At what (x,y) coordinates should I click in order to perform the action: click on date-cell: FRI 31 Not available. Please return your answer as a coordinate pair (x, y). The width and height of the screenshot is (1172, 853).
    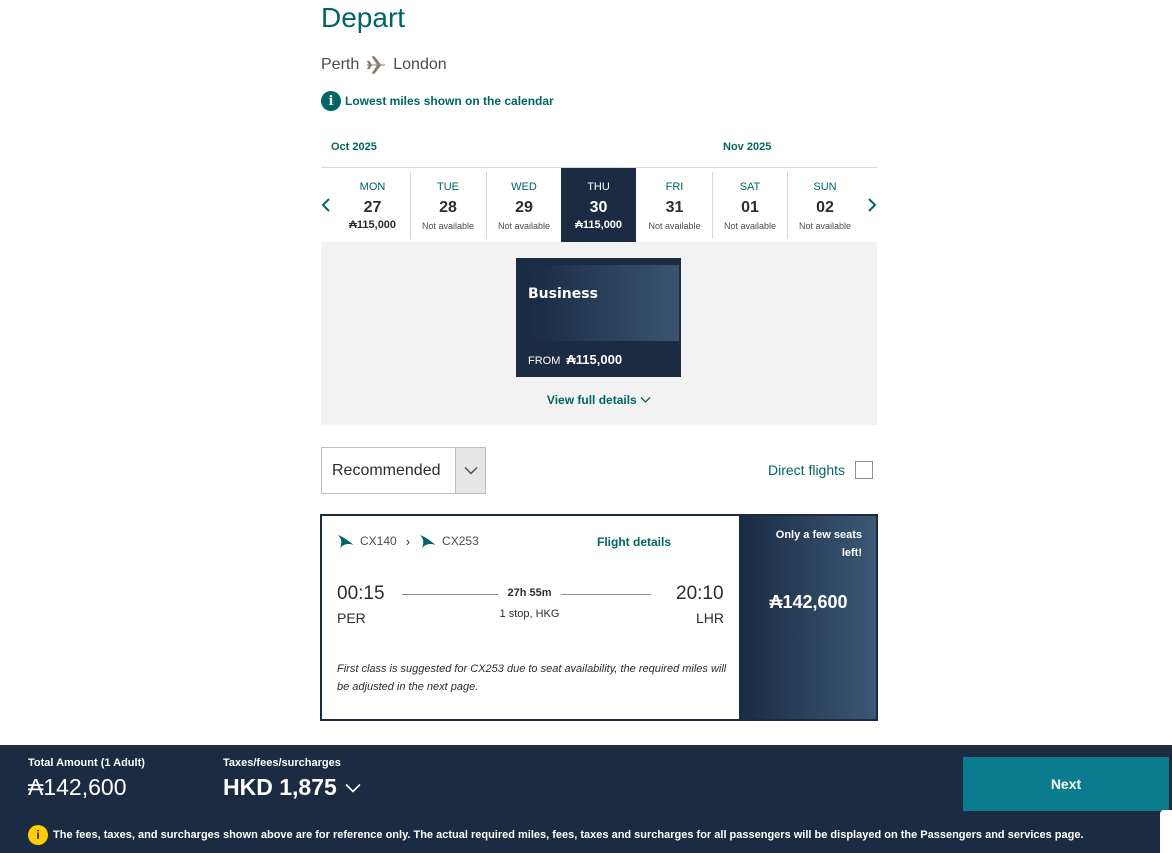
    Looking at the image, I should click on (674, 205).